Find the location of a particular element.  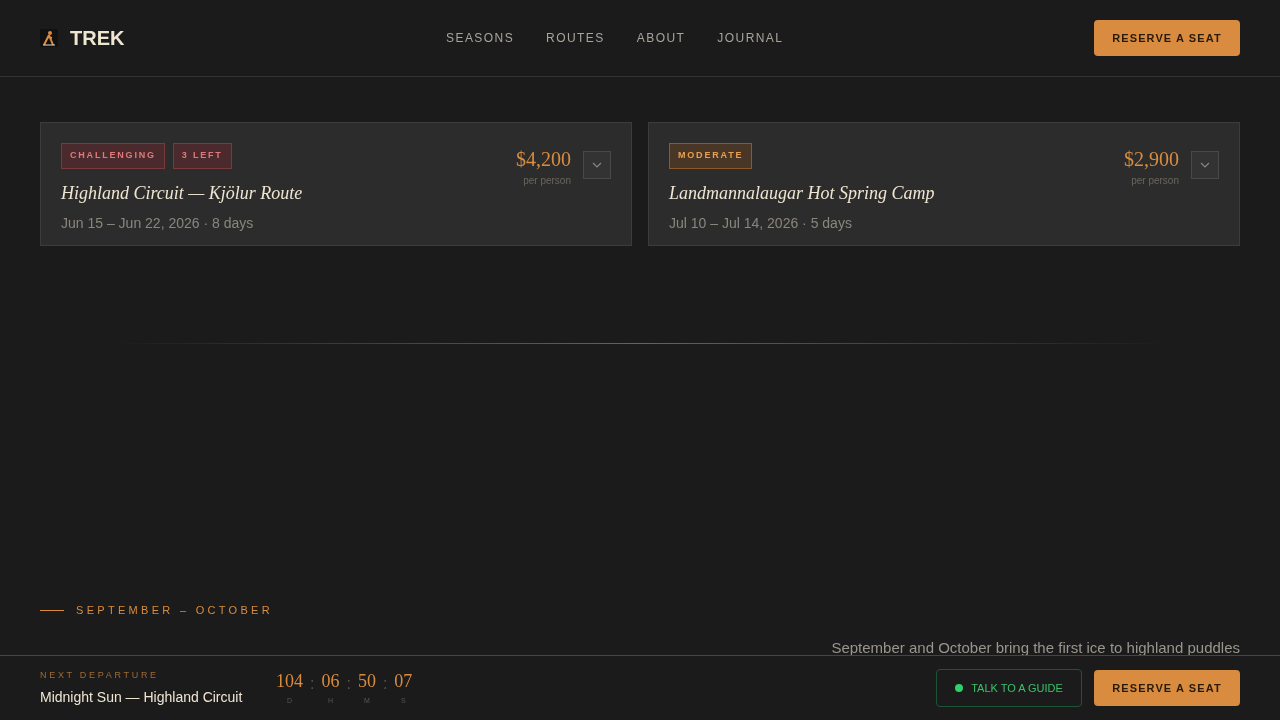

next-departure-trip: Midnight Sun — Highland Circuit is located at coordinates (142, 697).